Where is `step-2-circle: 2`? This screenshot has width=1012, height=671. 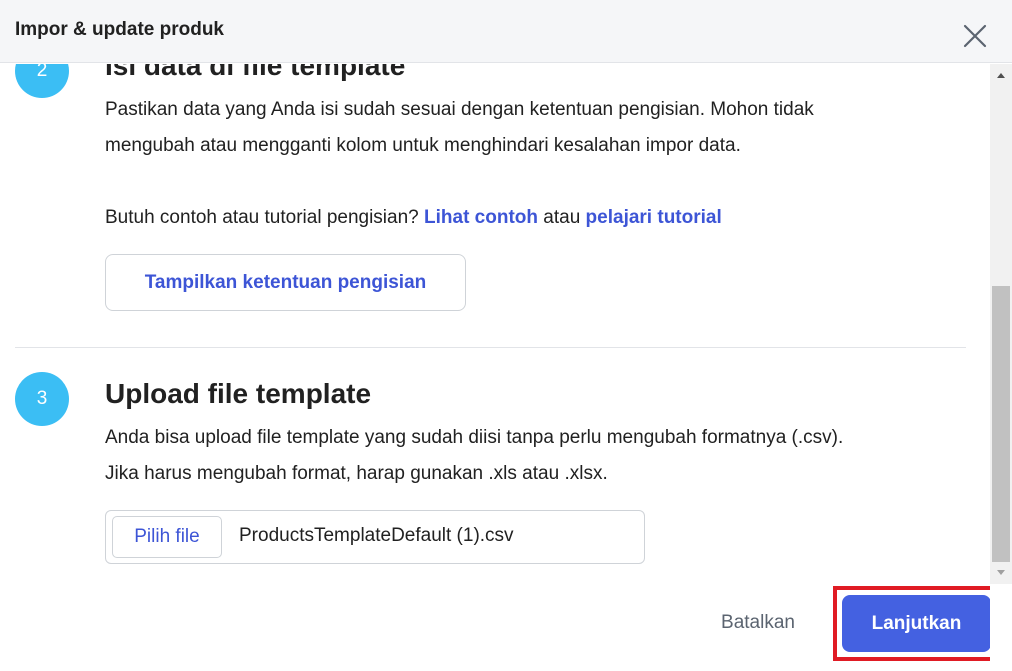 step-2-circle: 2 is located at coordinates (42, 81).